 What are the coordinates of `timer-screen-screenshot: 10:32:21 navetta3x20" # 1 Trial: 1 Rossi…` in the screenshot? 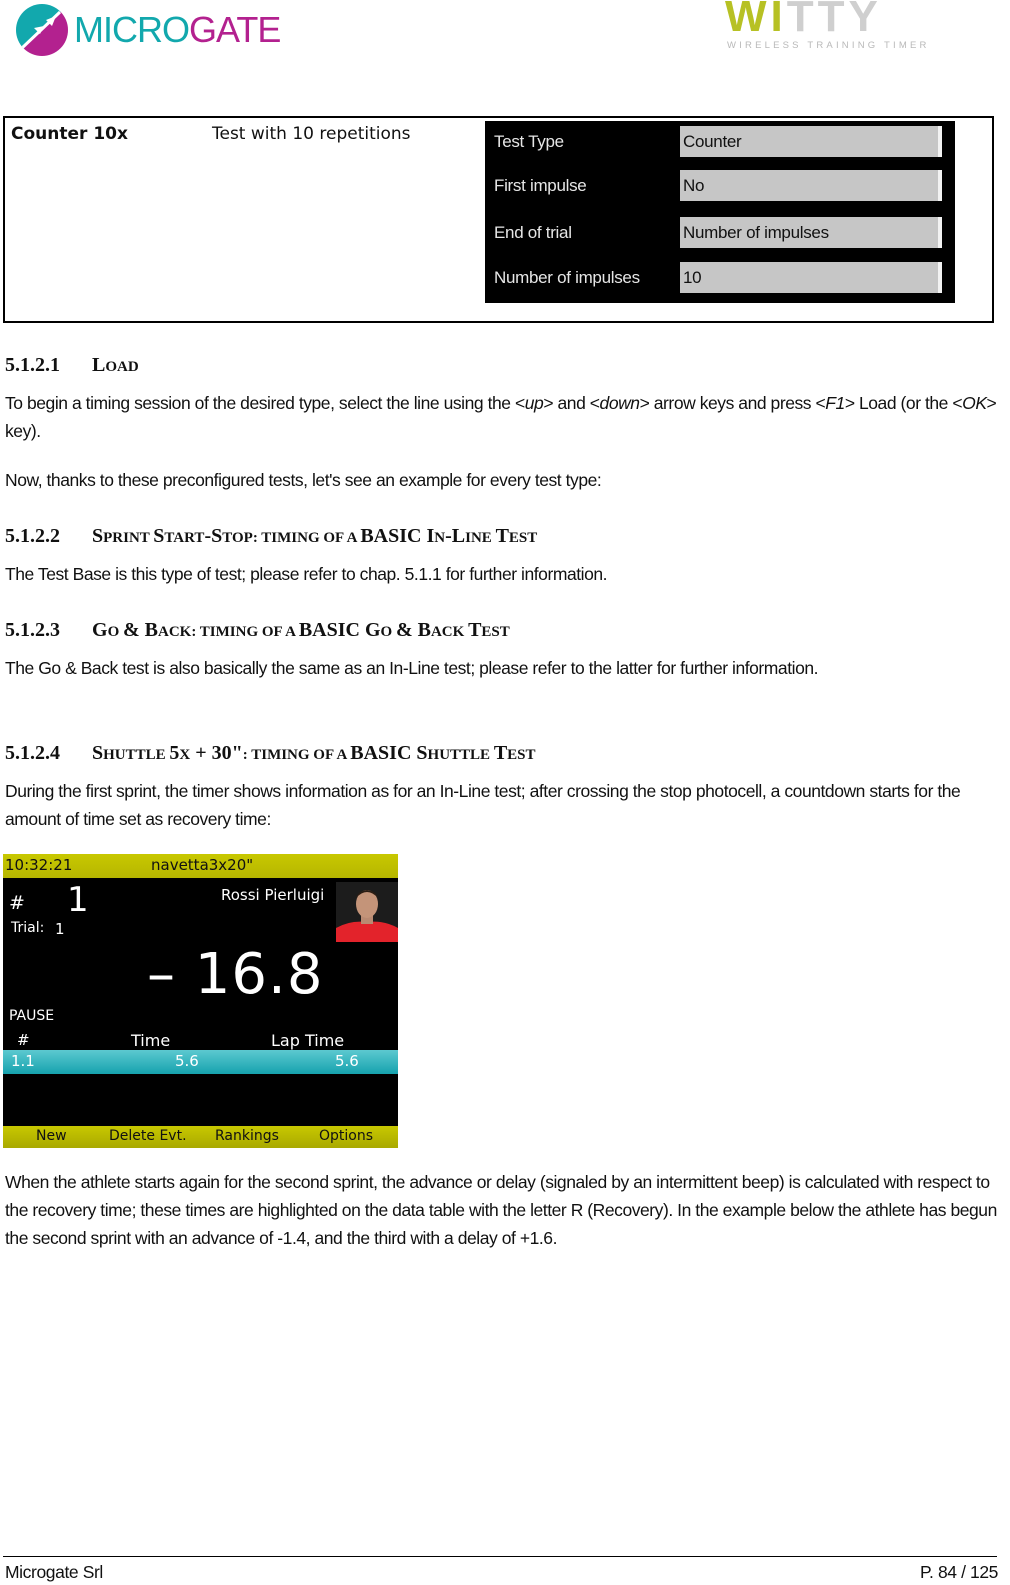 It's located at (200, 1001).